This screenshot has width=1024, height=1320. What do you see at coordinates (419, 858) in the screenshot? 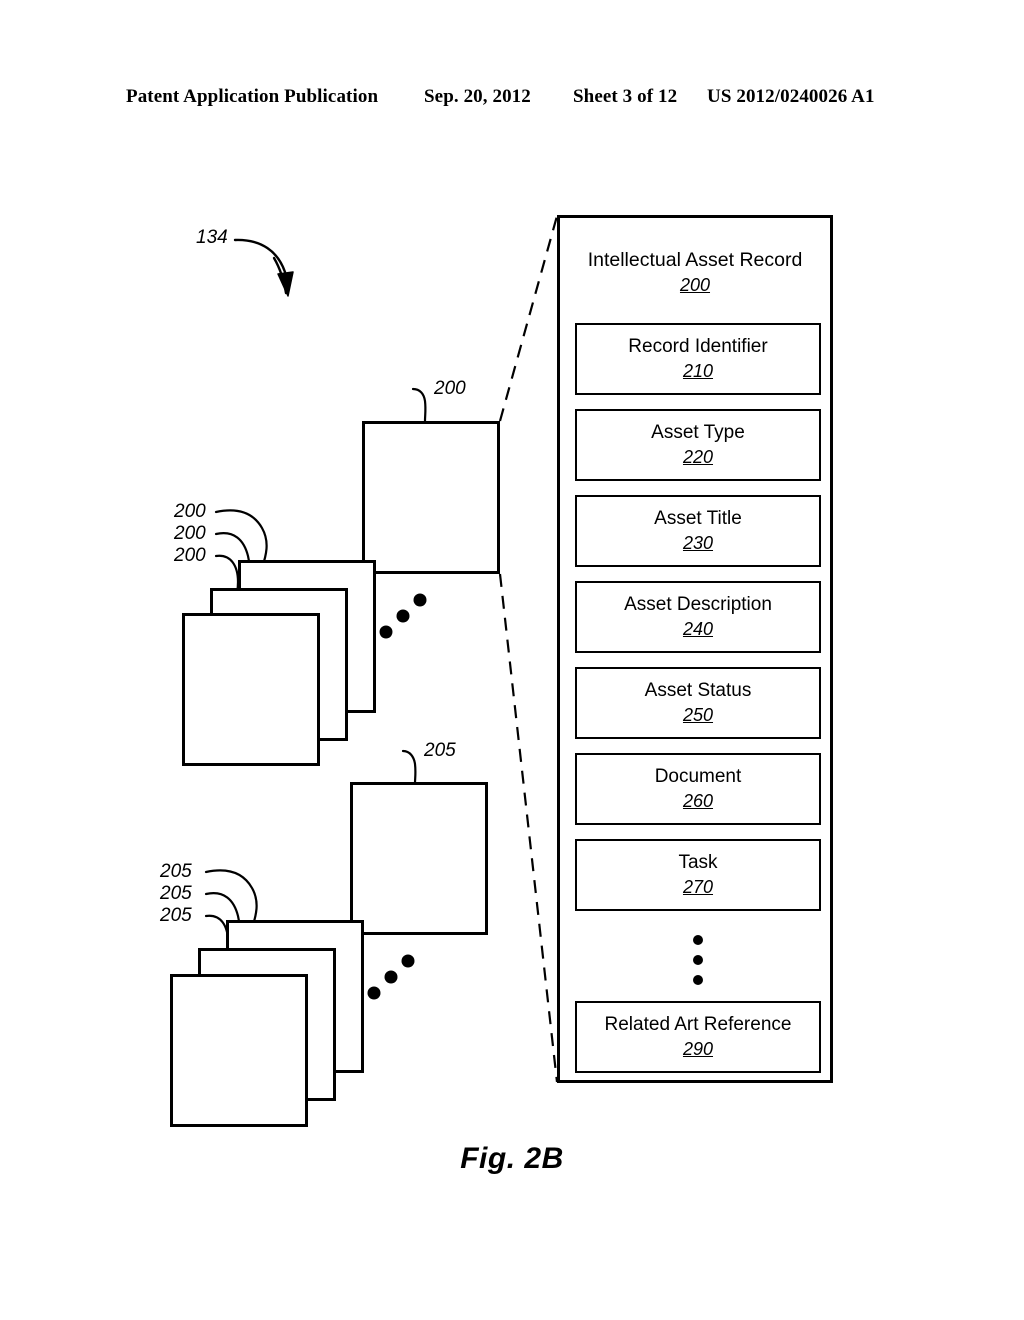
I see `document-card-front` at bounding box center [419, 858].